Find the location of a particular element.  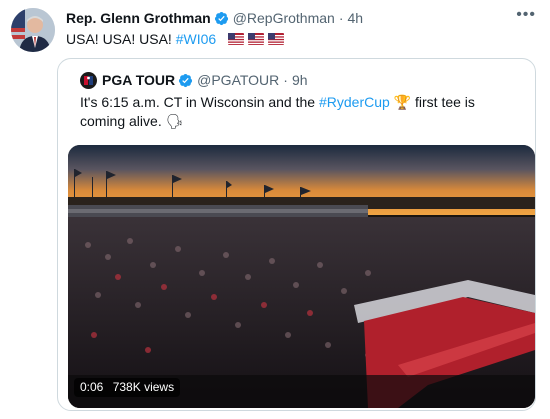

avatar-image is located at coordinates (33, 30).